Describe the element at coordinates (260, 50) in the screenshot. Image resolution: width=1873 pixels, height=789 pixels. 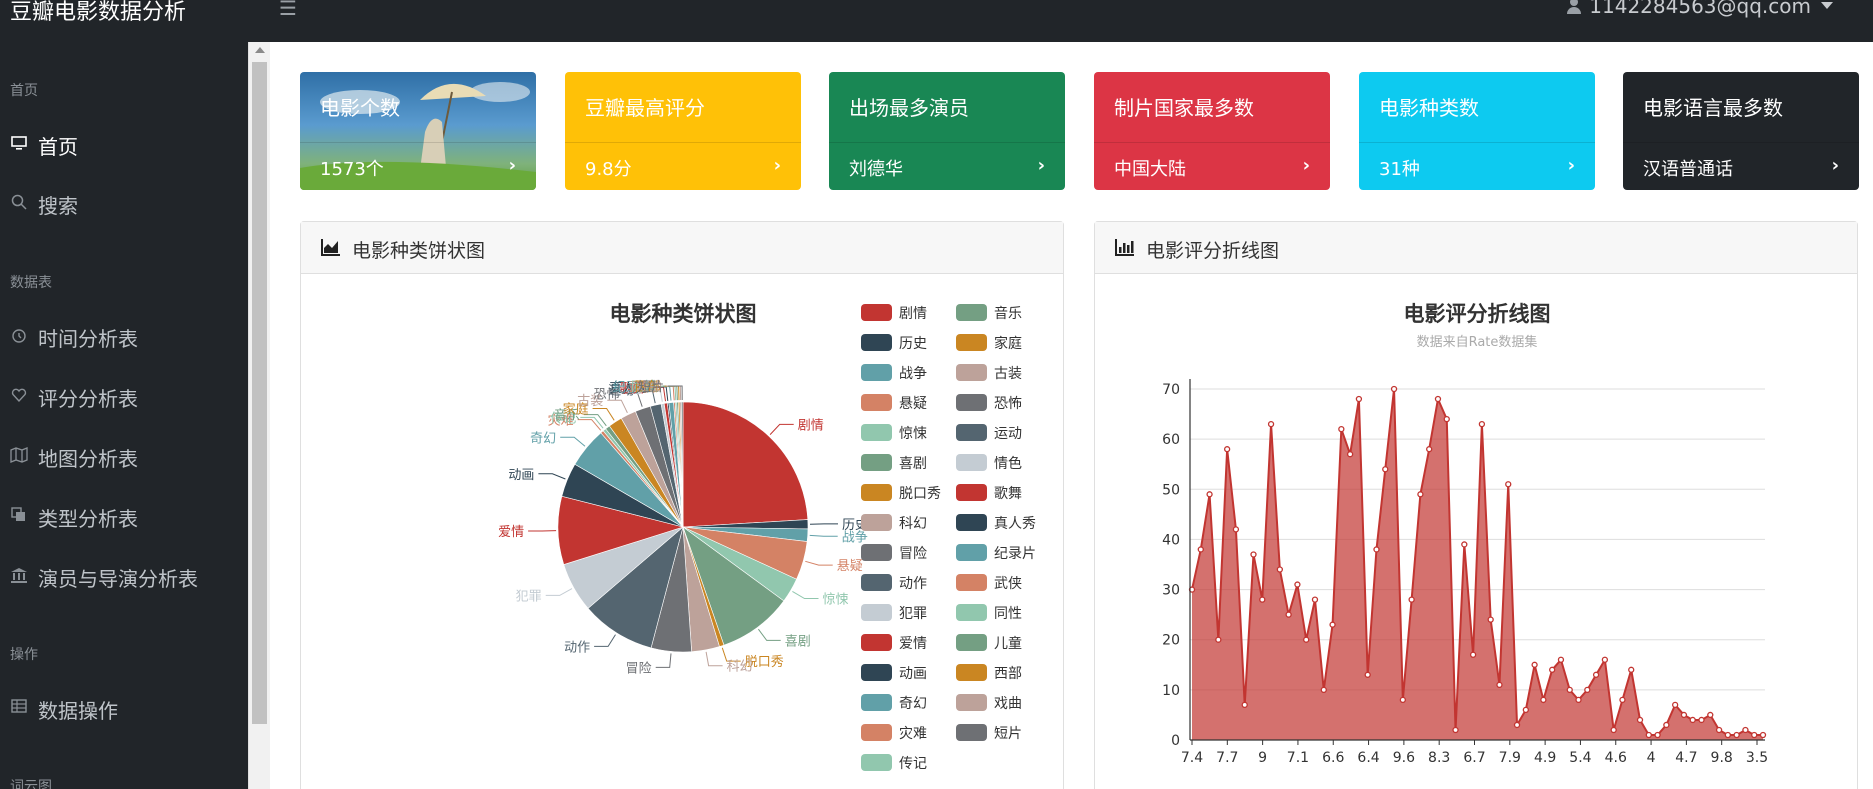
I see `scroll-up-icon` at that location.